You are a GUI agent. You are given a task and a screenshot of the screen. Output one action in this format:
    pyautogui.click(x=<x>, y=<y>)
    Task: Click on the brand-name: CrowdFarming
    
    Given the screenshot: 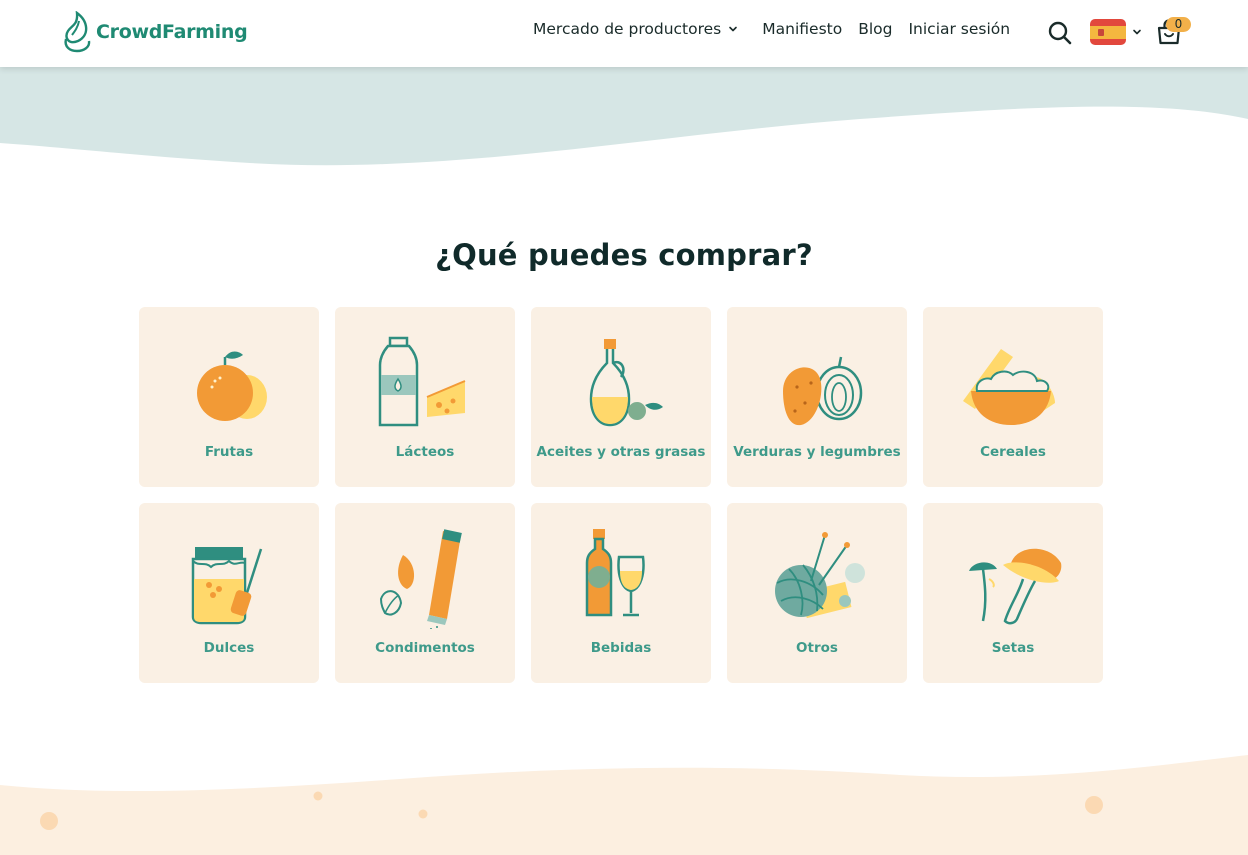 What is the action you would take?
    pyautogui.click(x=172, y=32)
    